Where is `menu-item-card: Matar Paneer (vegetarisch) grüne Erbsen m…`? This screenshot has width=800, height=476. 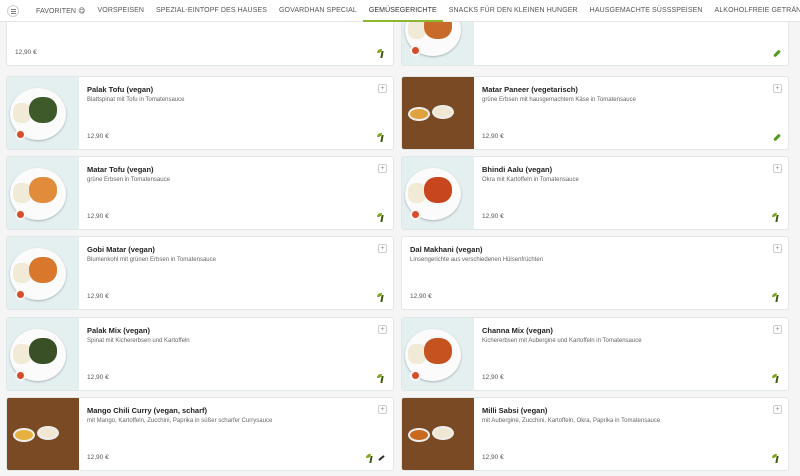
menu-item-card: Matar Paneer (vegetarisch) grüne Erbsen m… is located at coordinates (595, 113).